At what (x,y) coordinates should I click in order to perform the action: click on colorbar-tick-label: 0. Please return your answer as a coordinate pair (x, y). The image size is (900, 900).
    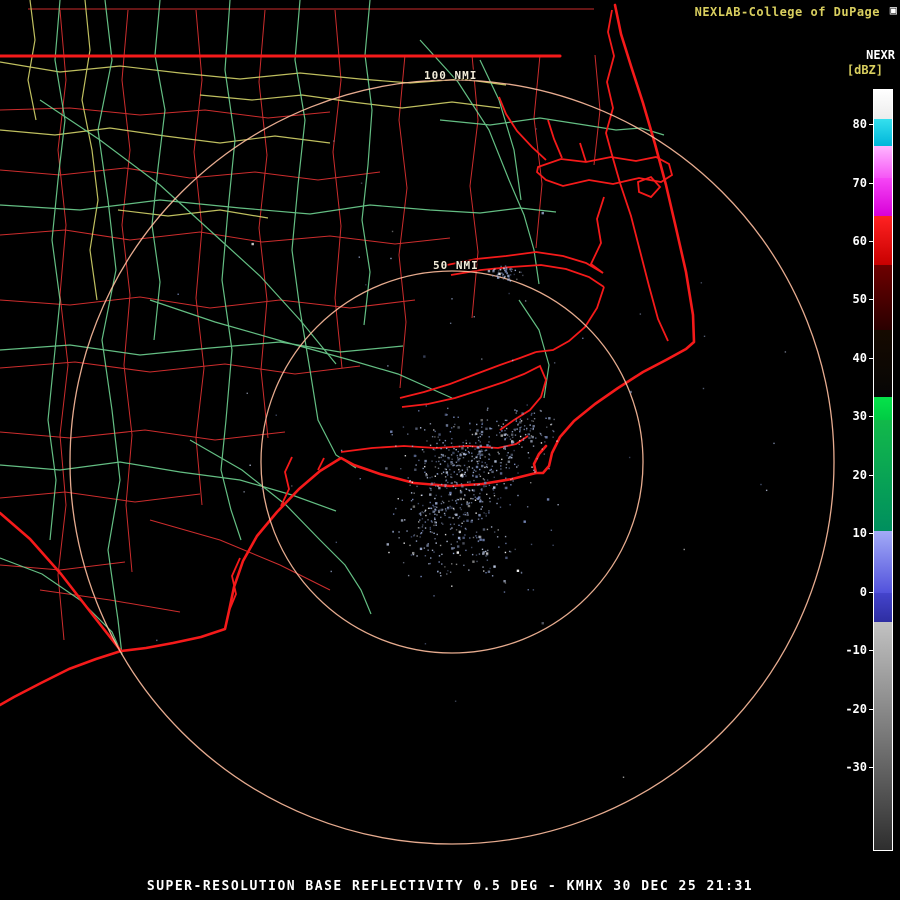
    Looking at the image, I should click on (863, 591).